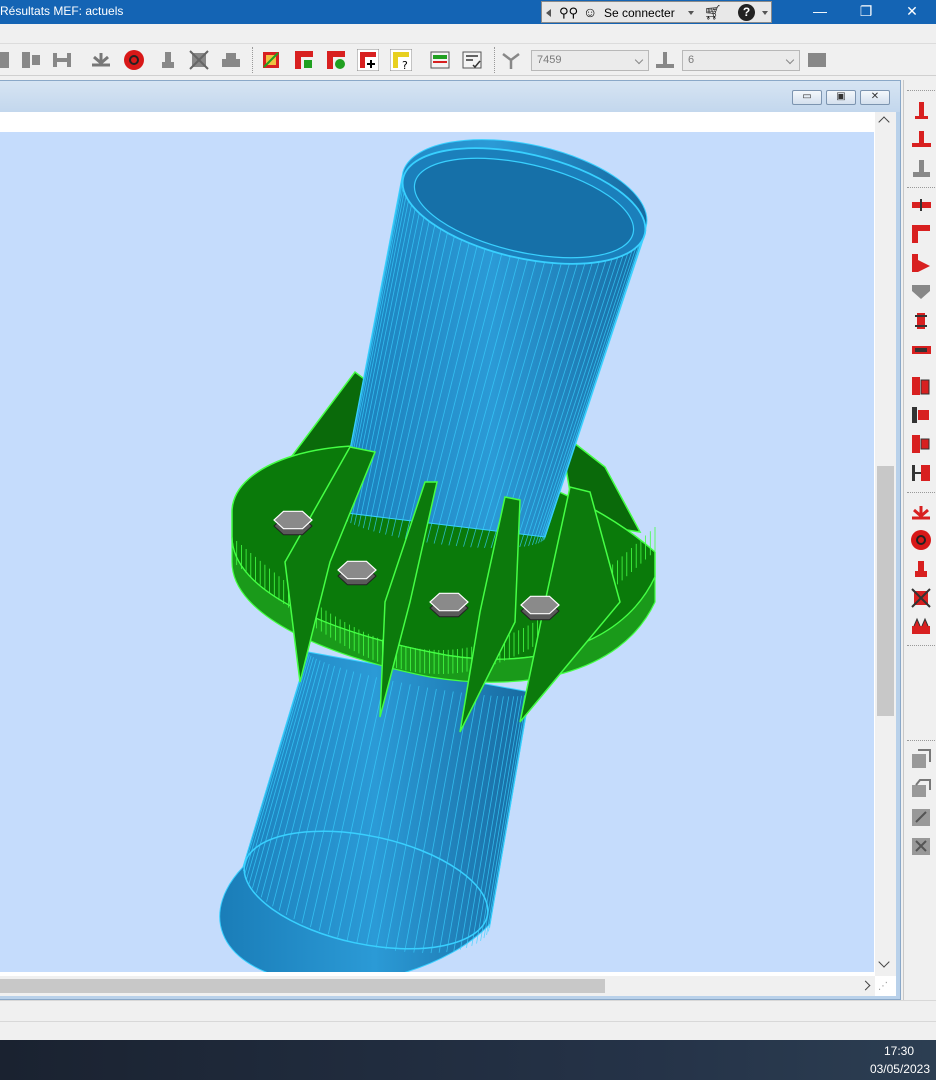 The image size is (936, 1080). What do you see at coordinates (884, 962) in the screenshot?
I see `scroll-down-icon` at bounding box center [884, 962].